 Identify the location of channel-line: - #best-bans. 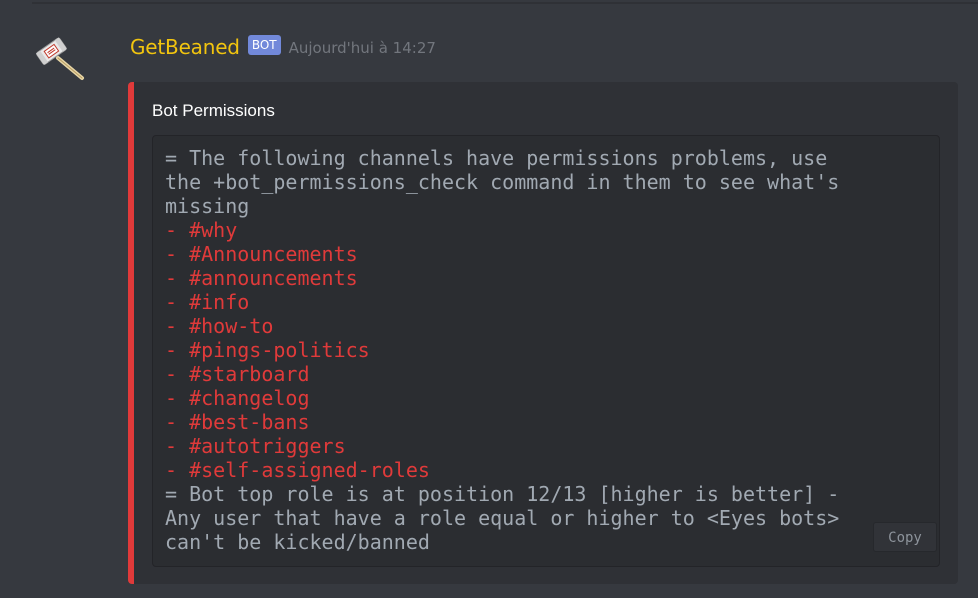
(237, 422).